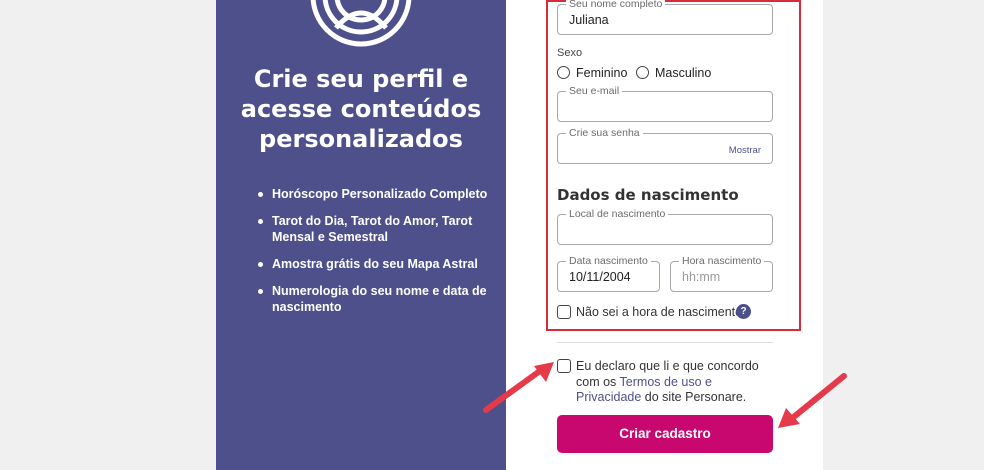  What do you see at coordinates (745, 150) in the screenshot?
I see `show-password-link: Mostrar` at bounding box center [745, 150].